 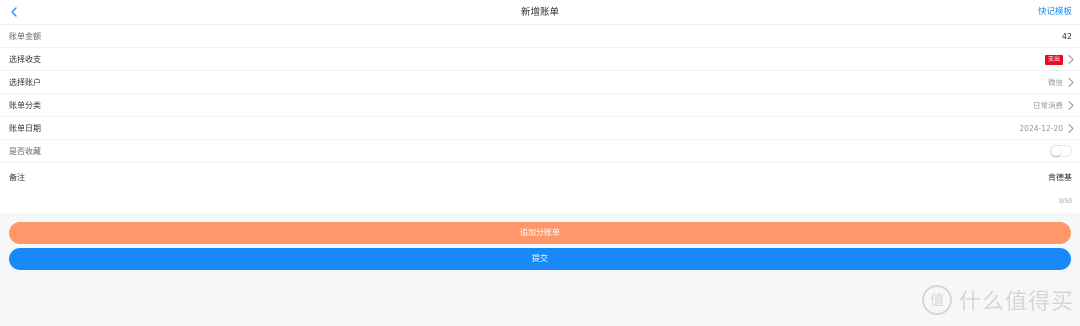 What do you see at coordinates (540, 128) in the screenshot?
I see `date-cell: 账单日期 2024-12-20` at bounding box center [540, 128].